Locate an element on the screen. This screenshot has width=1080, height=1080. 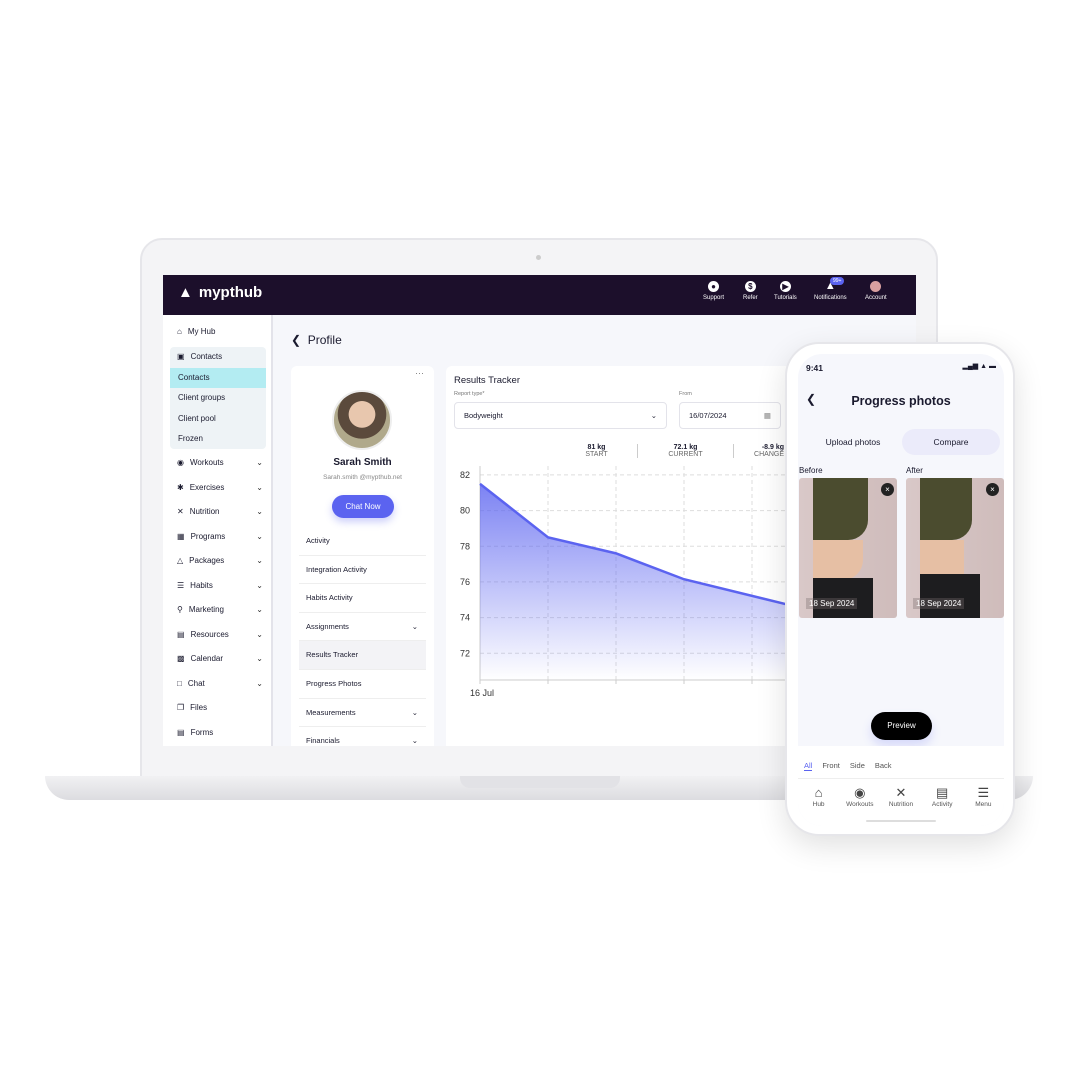
nav-menu: ☰ Menu is located at coordinates (983, 796).